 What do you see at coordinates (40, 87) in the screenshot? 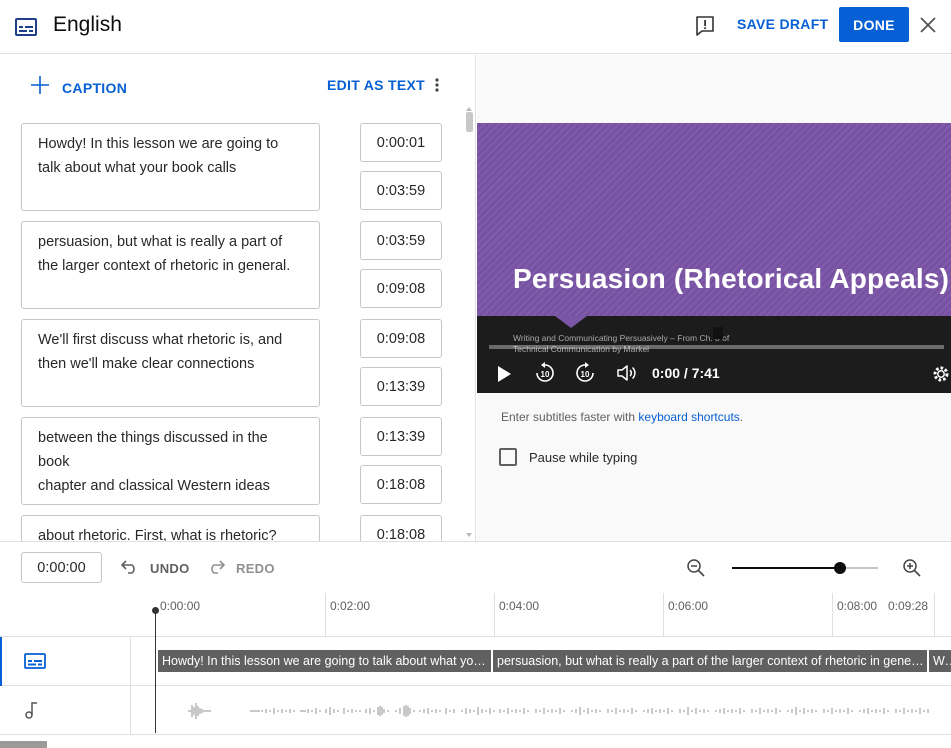
I see `plus-icon` at bounding box center [40, 87].